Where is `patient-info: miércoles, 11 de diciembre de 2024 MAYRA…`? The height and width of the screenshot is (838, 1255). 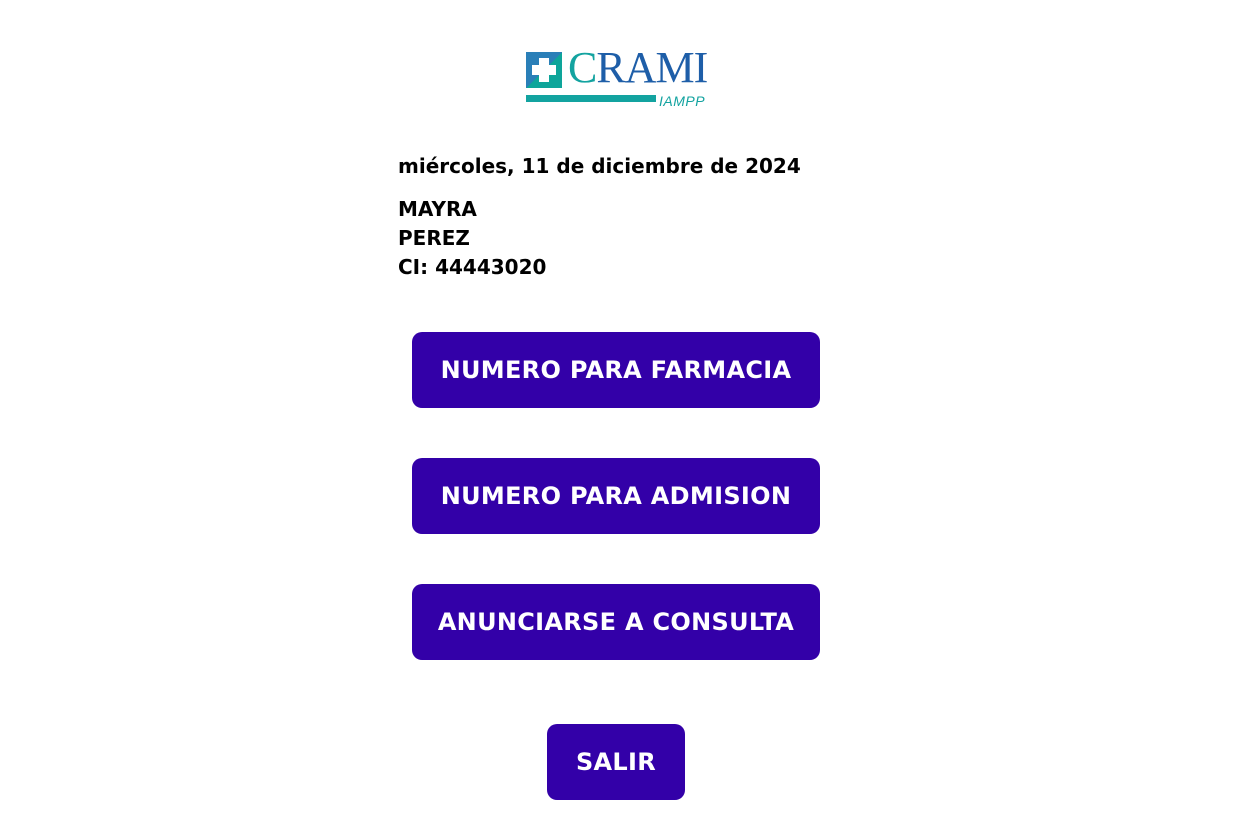 patient-info: miércoles, 11 de diciembre de 2024 MAYRA… is located at coordinates (599, 217).